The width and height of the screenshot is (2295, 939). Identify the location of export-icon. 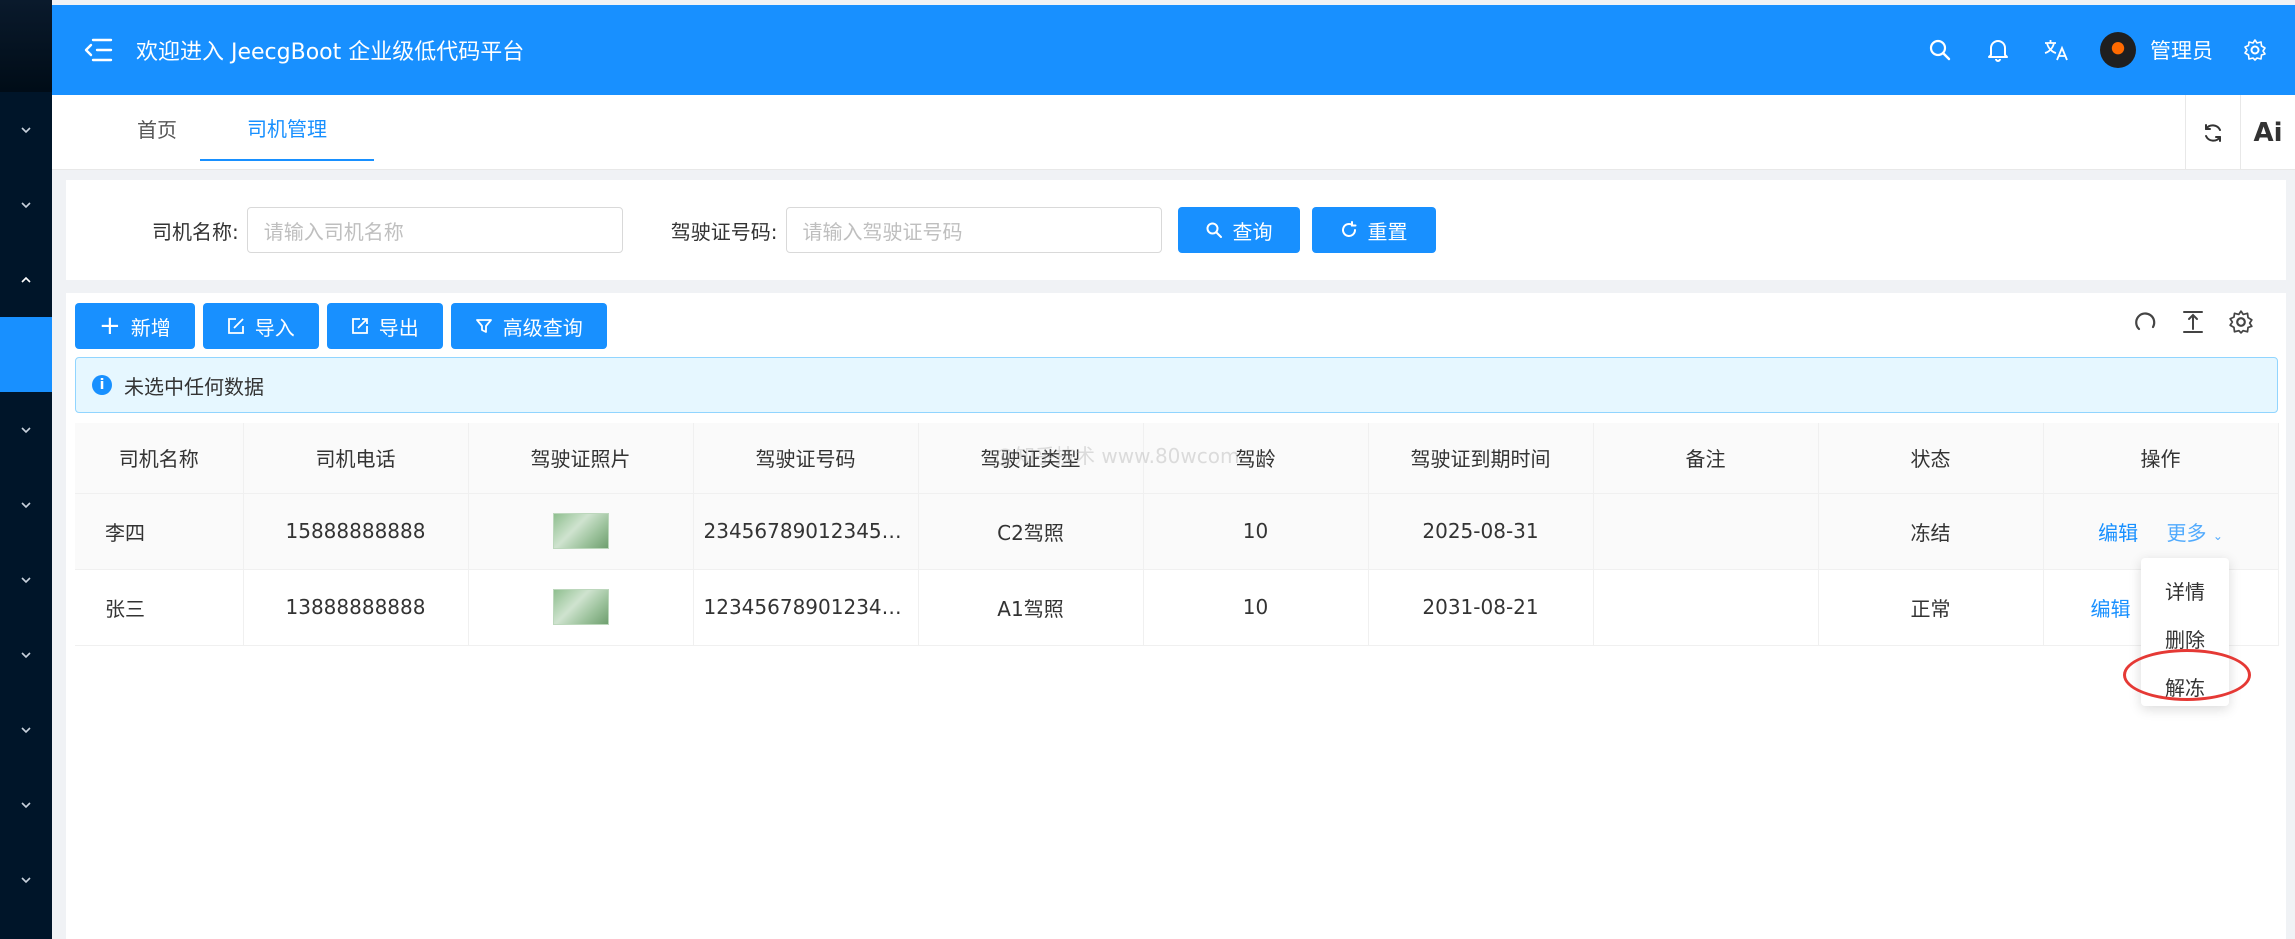
(359, 326).